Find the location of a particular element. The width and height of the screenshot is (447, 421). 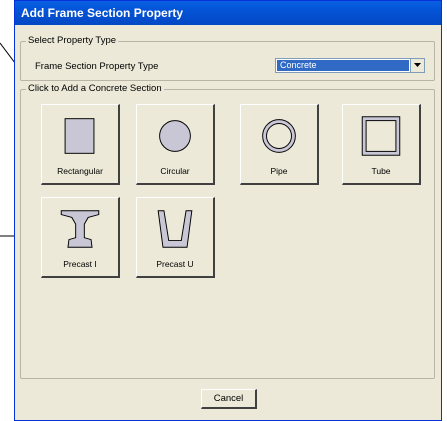

chevron-down-icon is located at coordinates (417, 65).